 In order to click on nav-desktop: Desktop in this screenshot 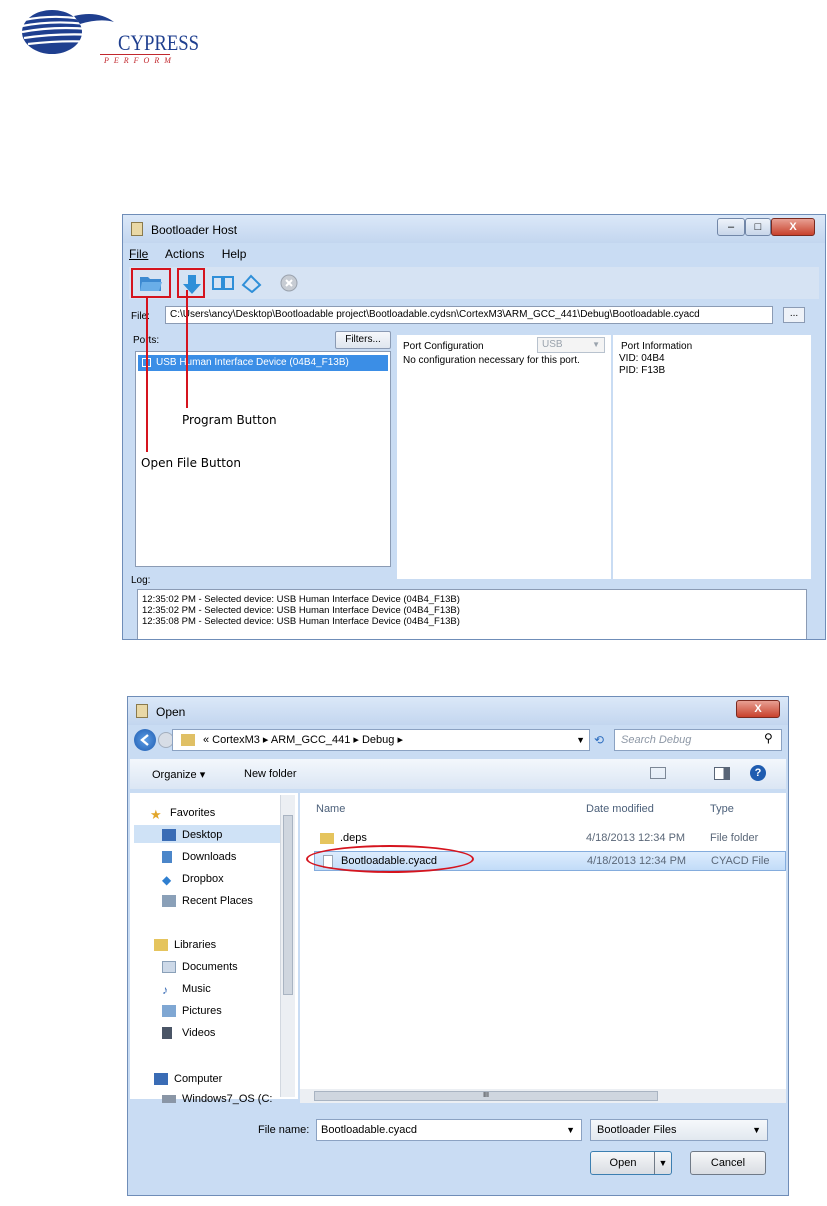, I will do `click(202, 835)`.